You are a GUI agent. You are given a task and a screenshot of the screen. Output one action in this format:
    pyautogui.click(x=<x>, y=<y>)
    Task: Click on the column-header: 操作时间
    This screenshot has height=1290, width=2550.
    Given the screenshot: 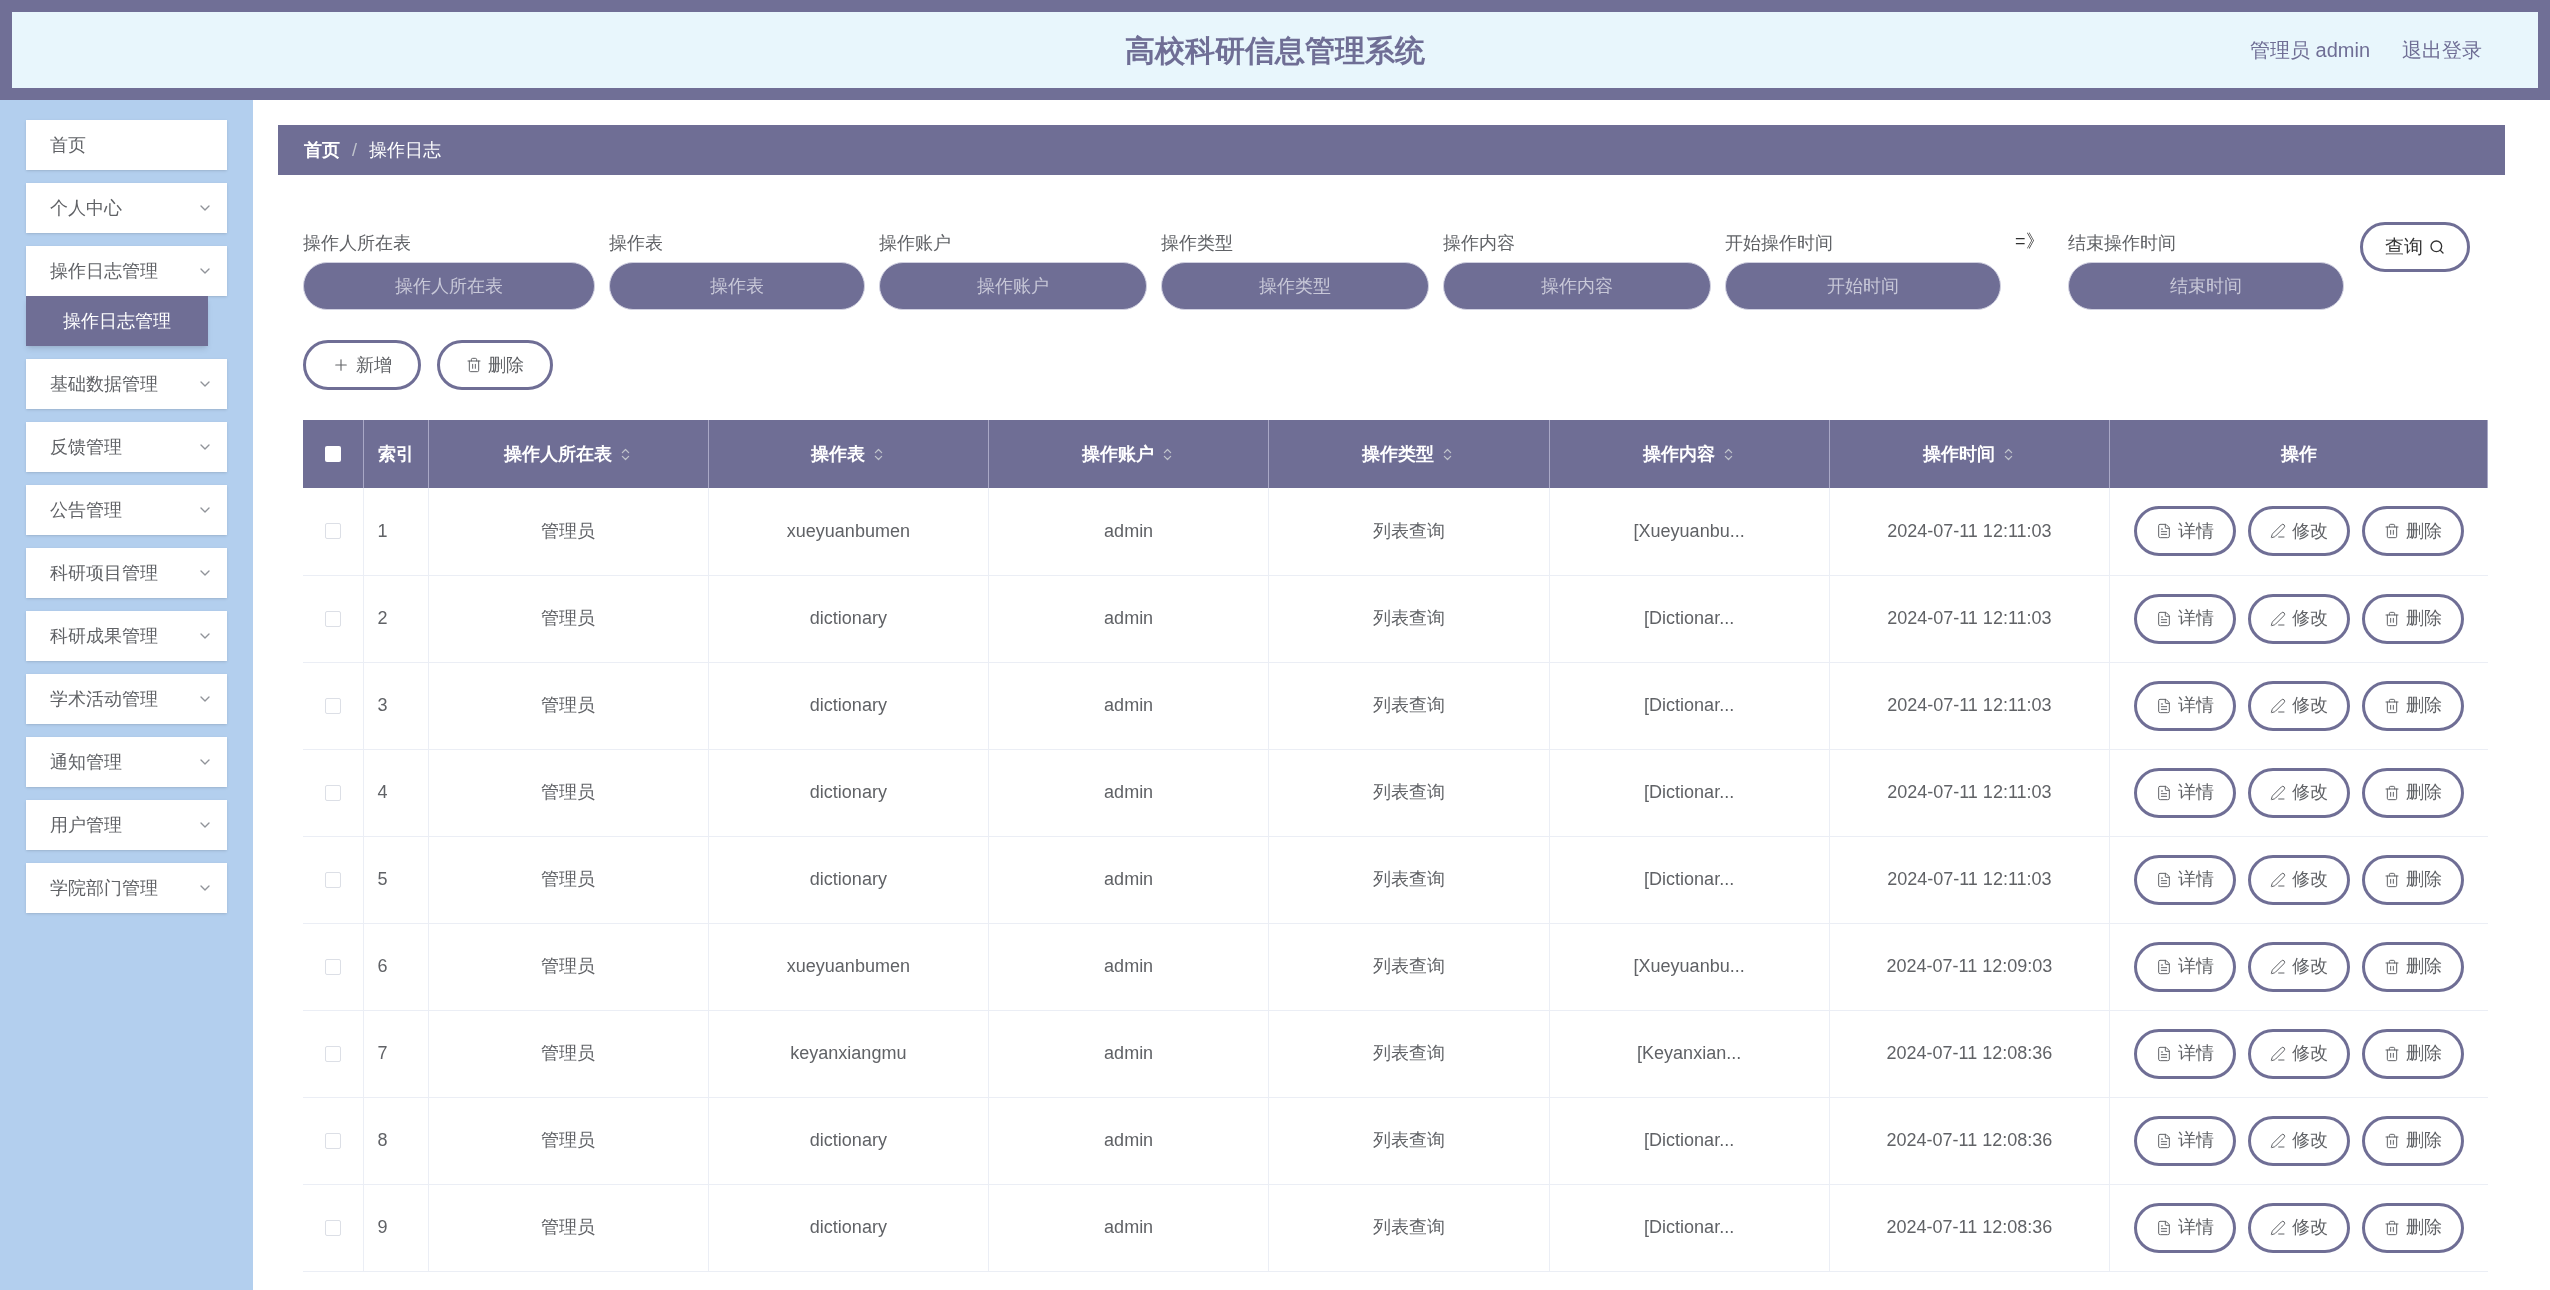 What is the action you would take?
    pyautogui.click(x=1958, y=454)
    